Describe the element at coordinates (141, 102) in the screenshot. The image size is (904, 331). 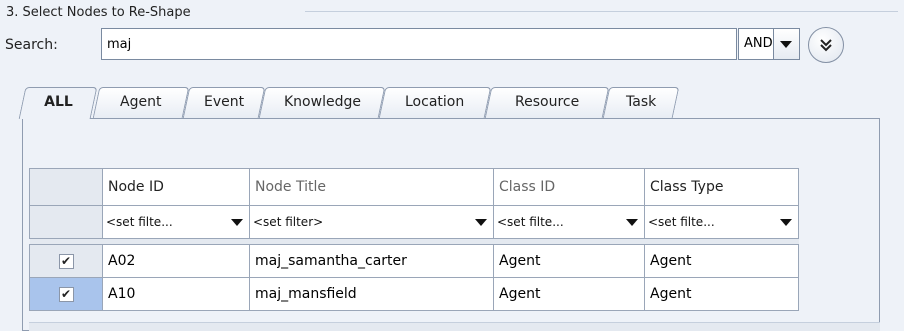
I see `tab-agent: Agent` at that location.